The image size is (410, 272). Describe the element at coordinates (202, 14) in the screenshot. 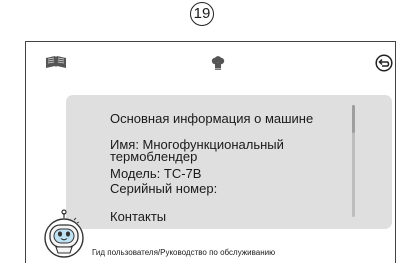

I see `page-number: 19` at that location.